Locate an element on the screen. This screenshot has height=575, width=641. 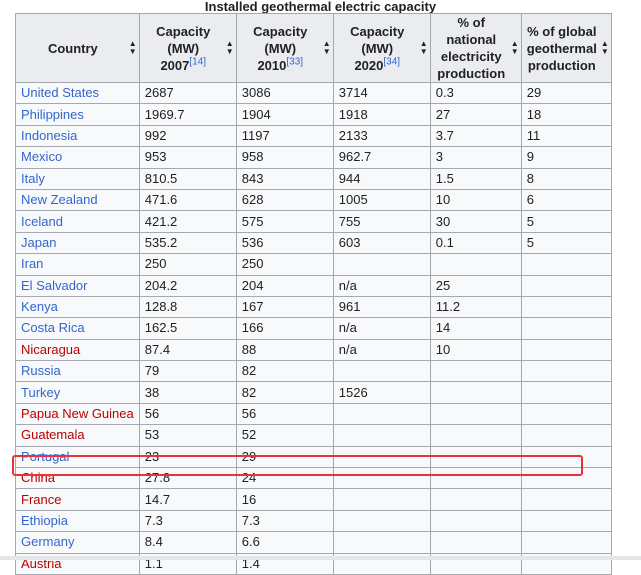
horizontal-scrollbar is located at coordinates (320, 558).